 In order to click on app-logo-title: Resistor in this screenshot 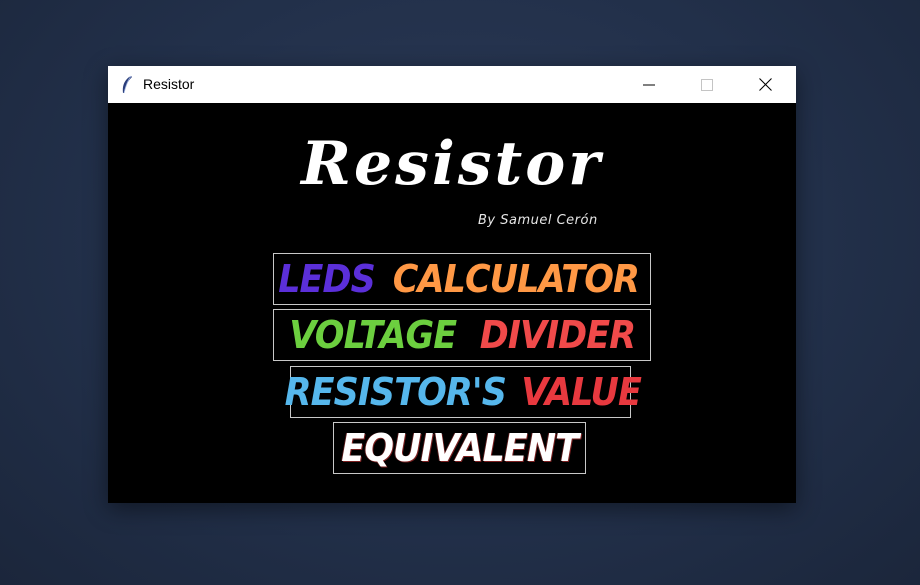, I will do `click(452, 164)`.